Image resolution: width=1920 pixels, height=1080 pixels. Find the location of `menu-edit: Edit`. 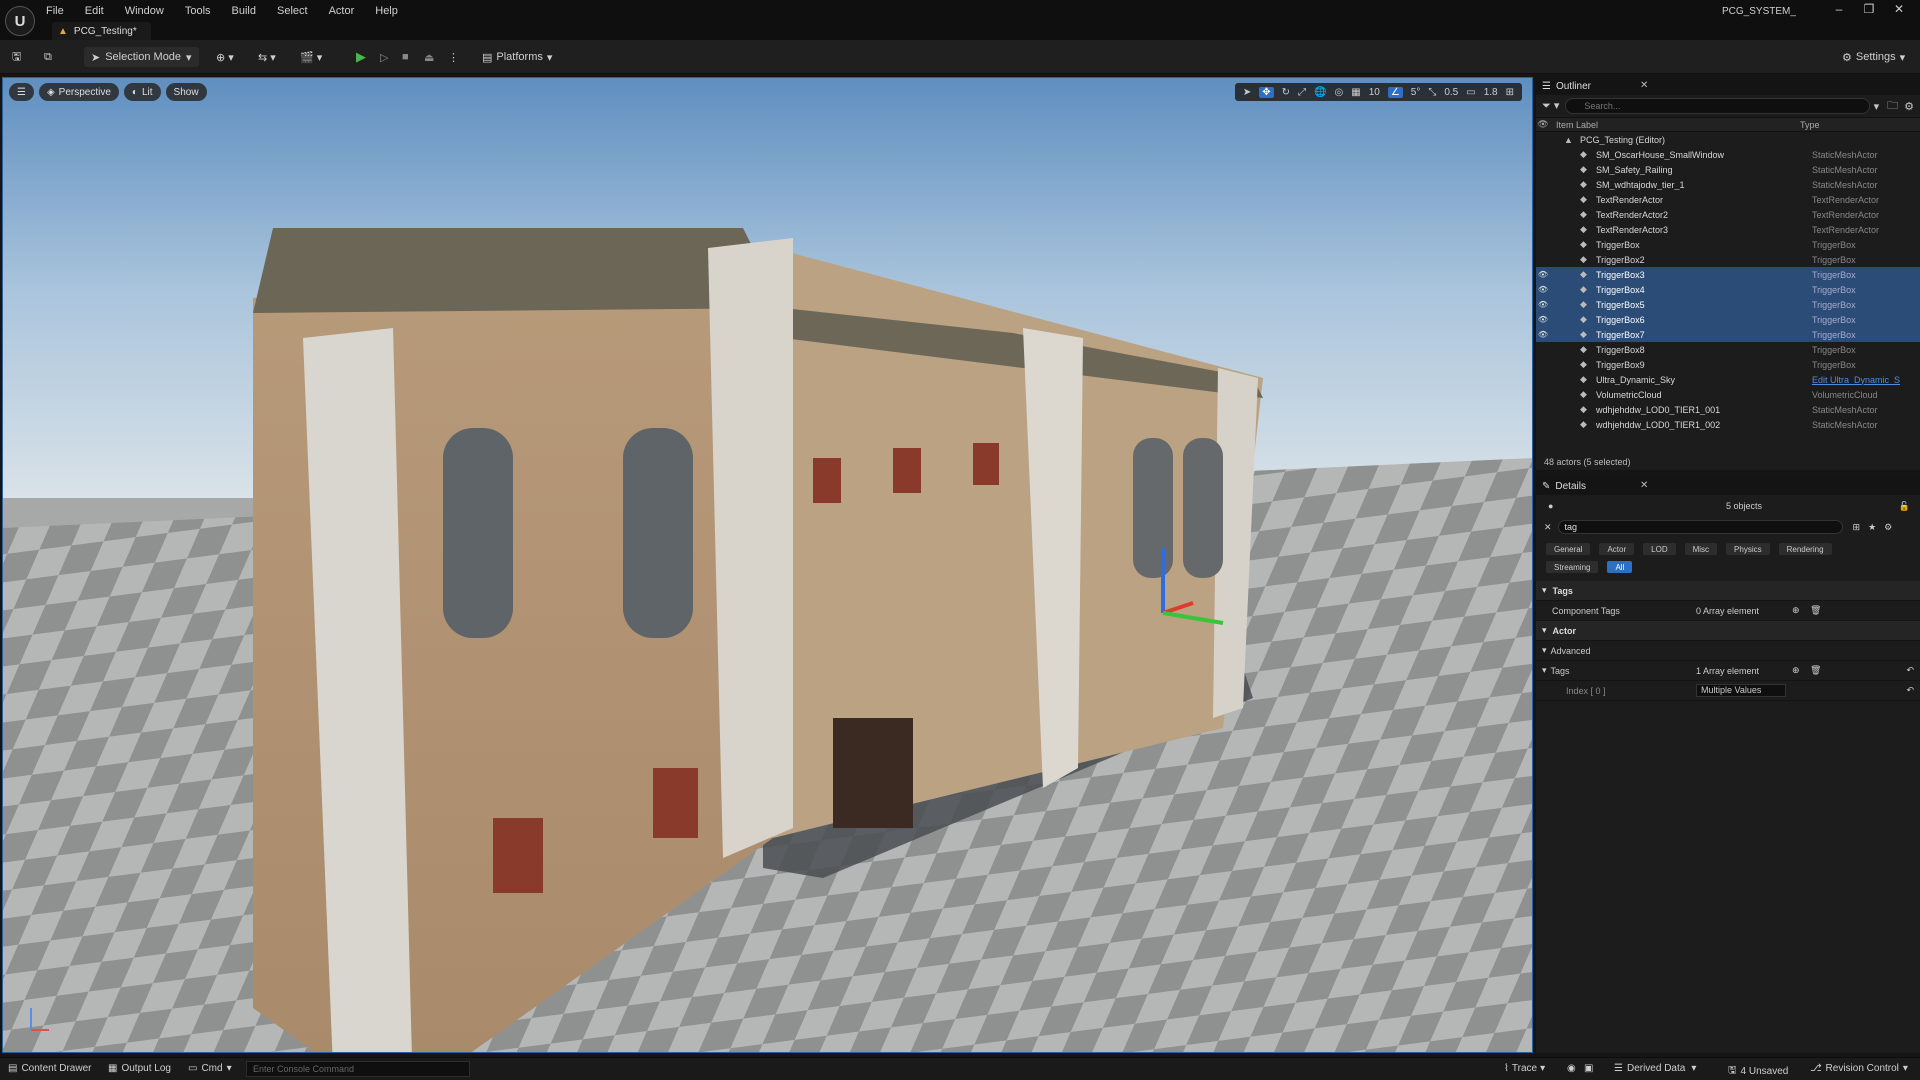

menu-edit: Edit is located at coordinates (94, 11).